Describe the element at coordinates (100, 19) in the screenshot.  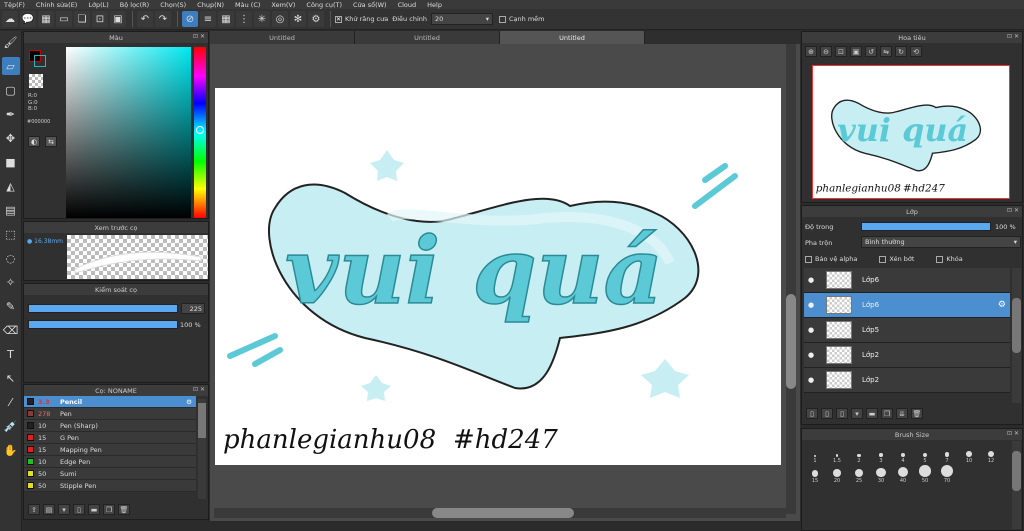
I see `crop-icon: ⊡` at that location.